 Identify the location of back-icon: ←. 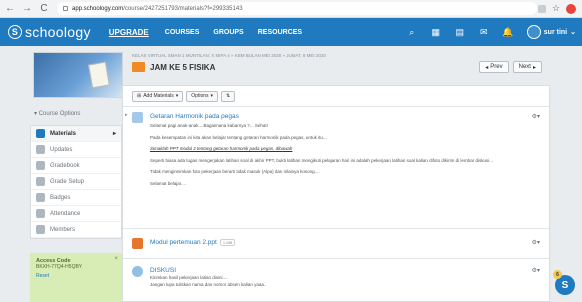
(10, 8).